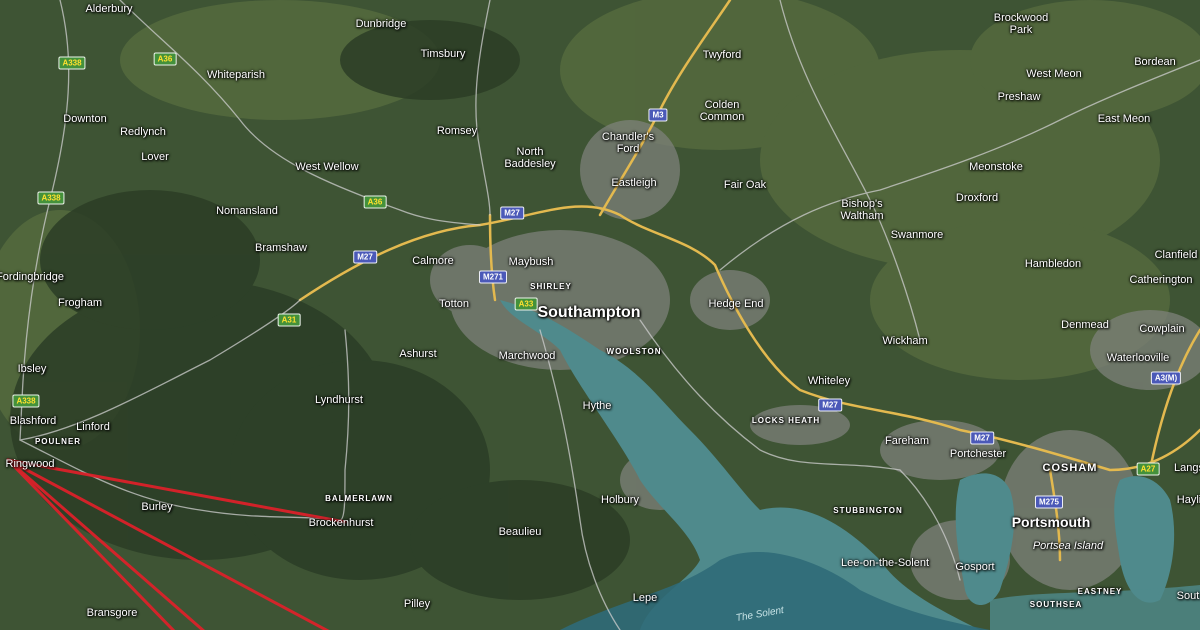 The height and width of the screenshot is (630, 1200). What do you see at coordinates (620, 500) in the screenshot?
I see `place-label-holbury: Holbury` at bounding box center [620, 500].